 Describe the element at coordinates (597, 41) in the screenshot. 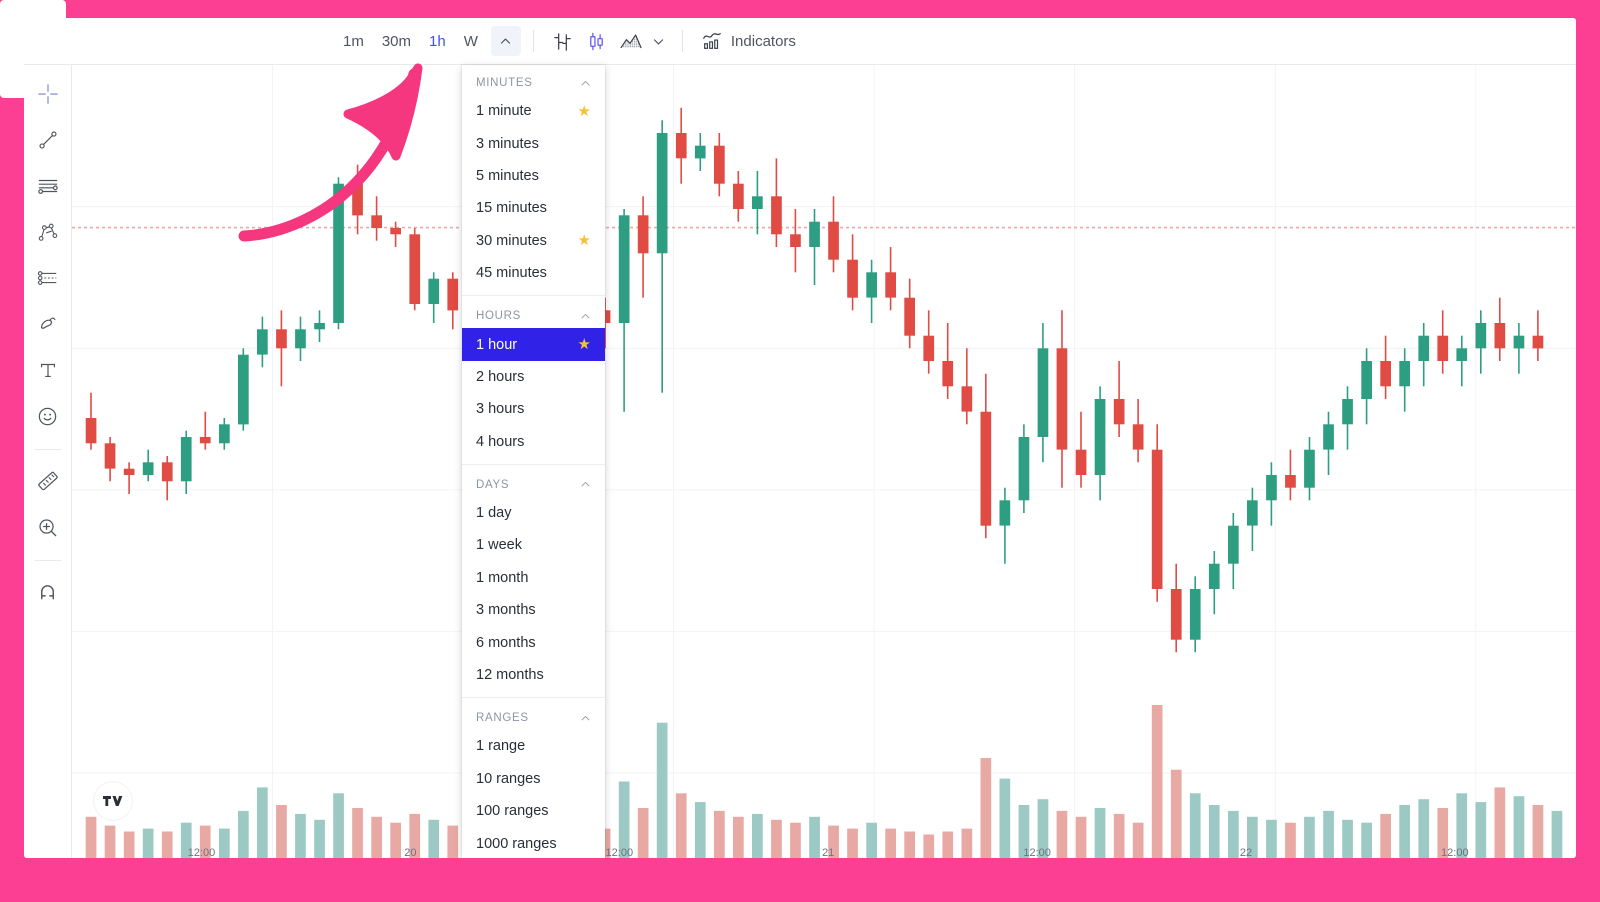

I see `candles-chart-icon` at that location.